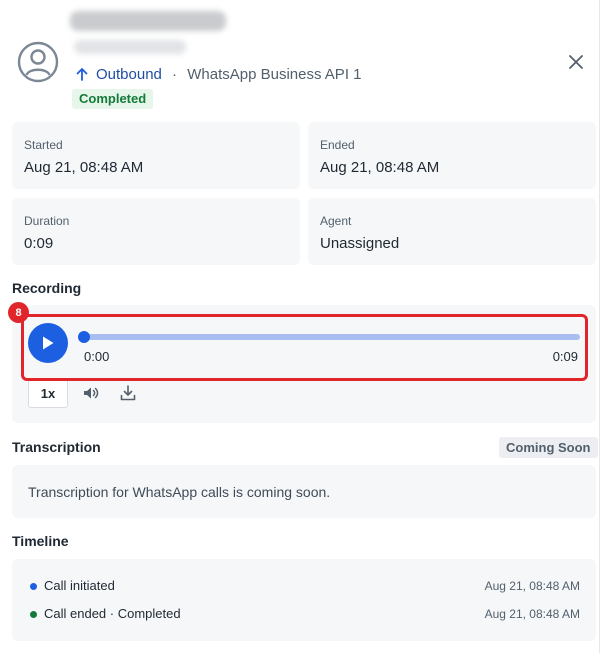  What do you see at coordinates (380, 167) in the screenshot?
I see `ended-value: Aug 21, 08:48 AM` at bounding box center [380, 167].